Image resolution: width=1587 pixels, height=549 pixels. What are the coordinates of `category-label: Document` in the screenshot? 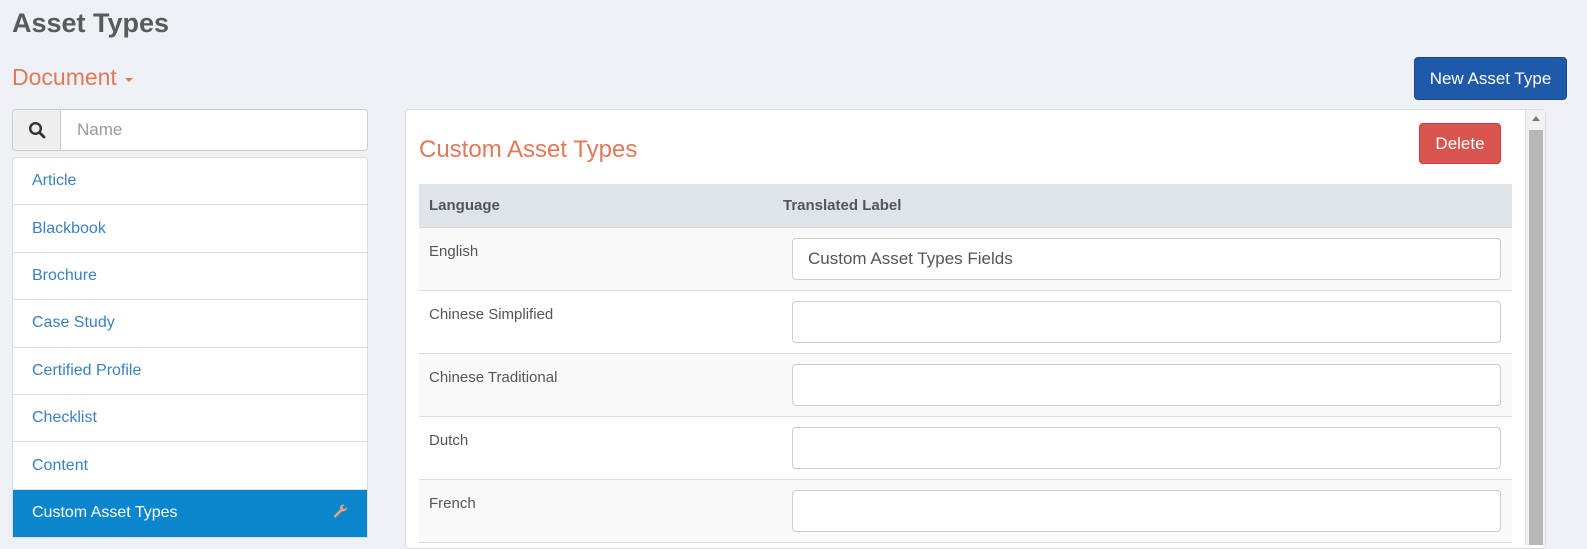 It's located at (64, 77).